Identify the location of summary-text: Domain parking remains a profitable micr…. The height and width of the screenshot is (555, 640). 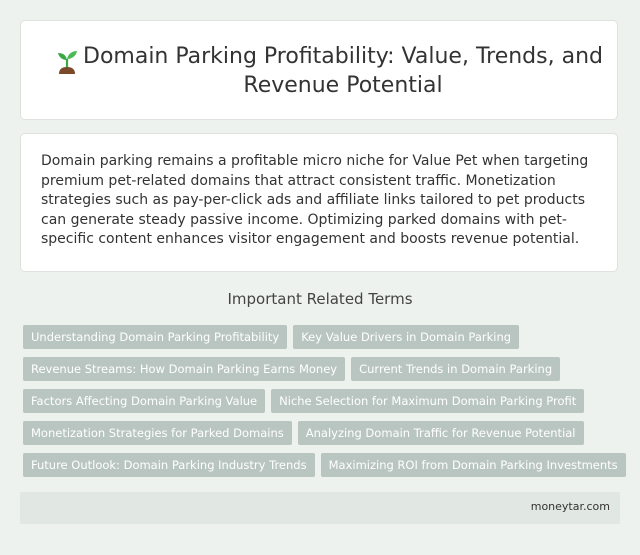
(315, 200).